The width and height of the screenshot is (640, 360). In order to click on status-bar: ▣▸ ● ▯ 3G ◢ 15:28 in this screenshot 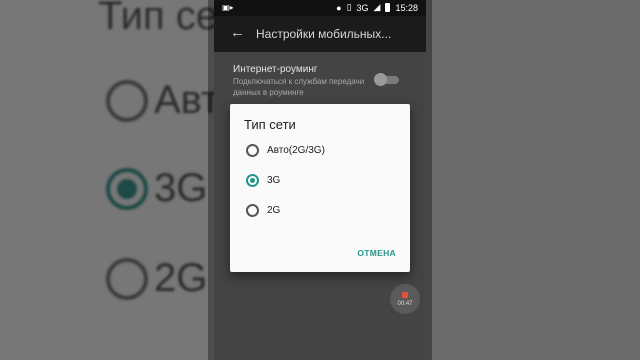, I will do `click(320, 8)`.